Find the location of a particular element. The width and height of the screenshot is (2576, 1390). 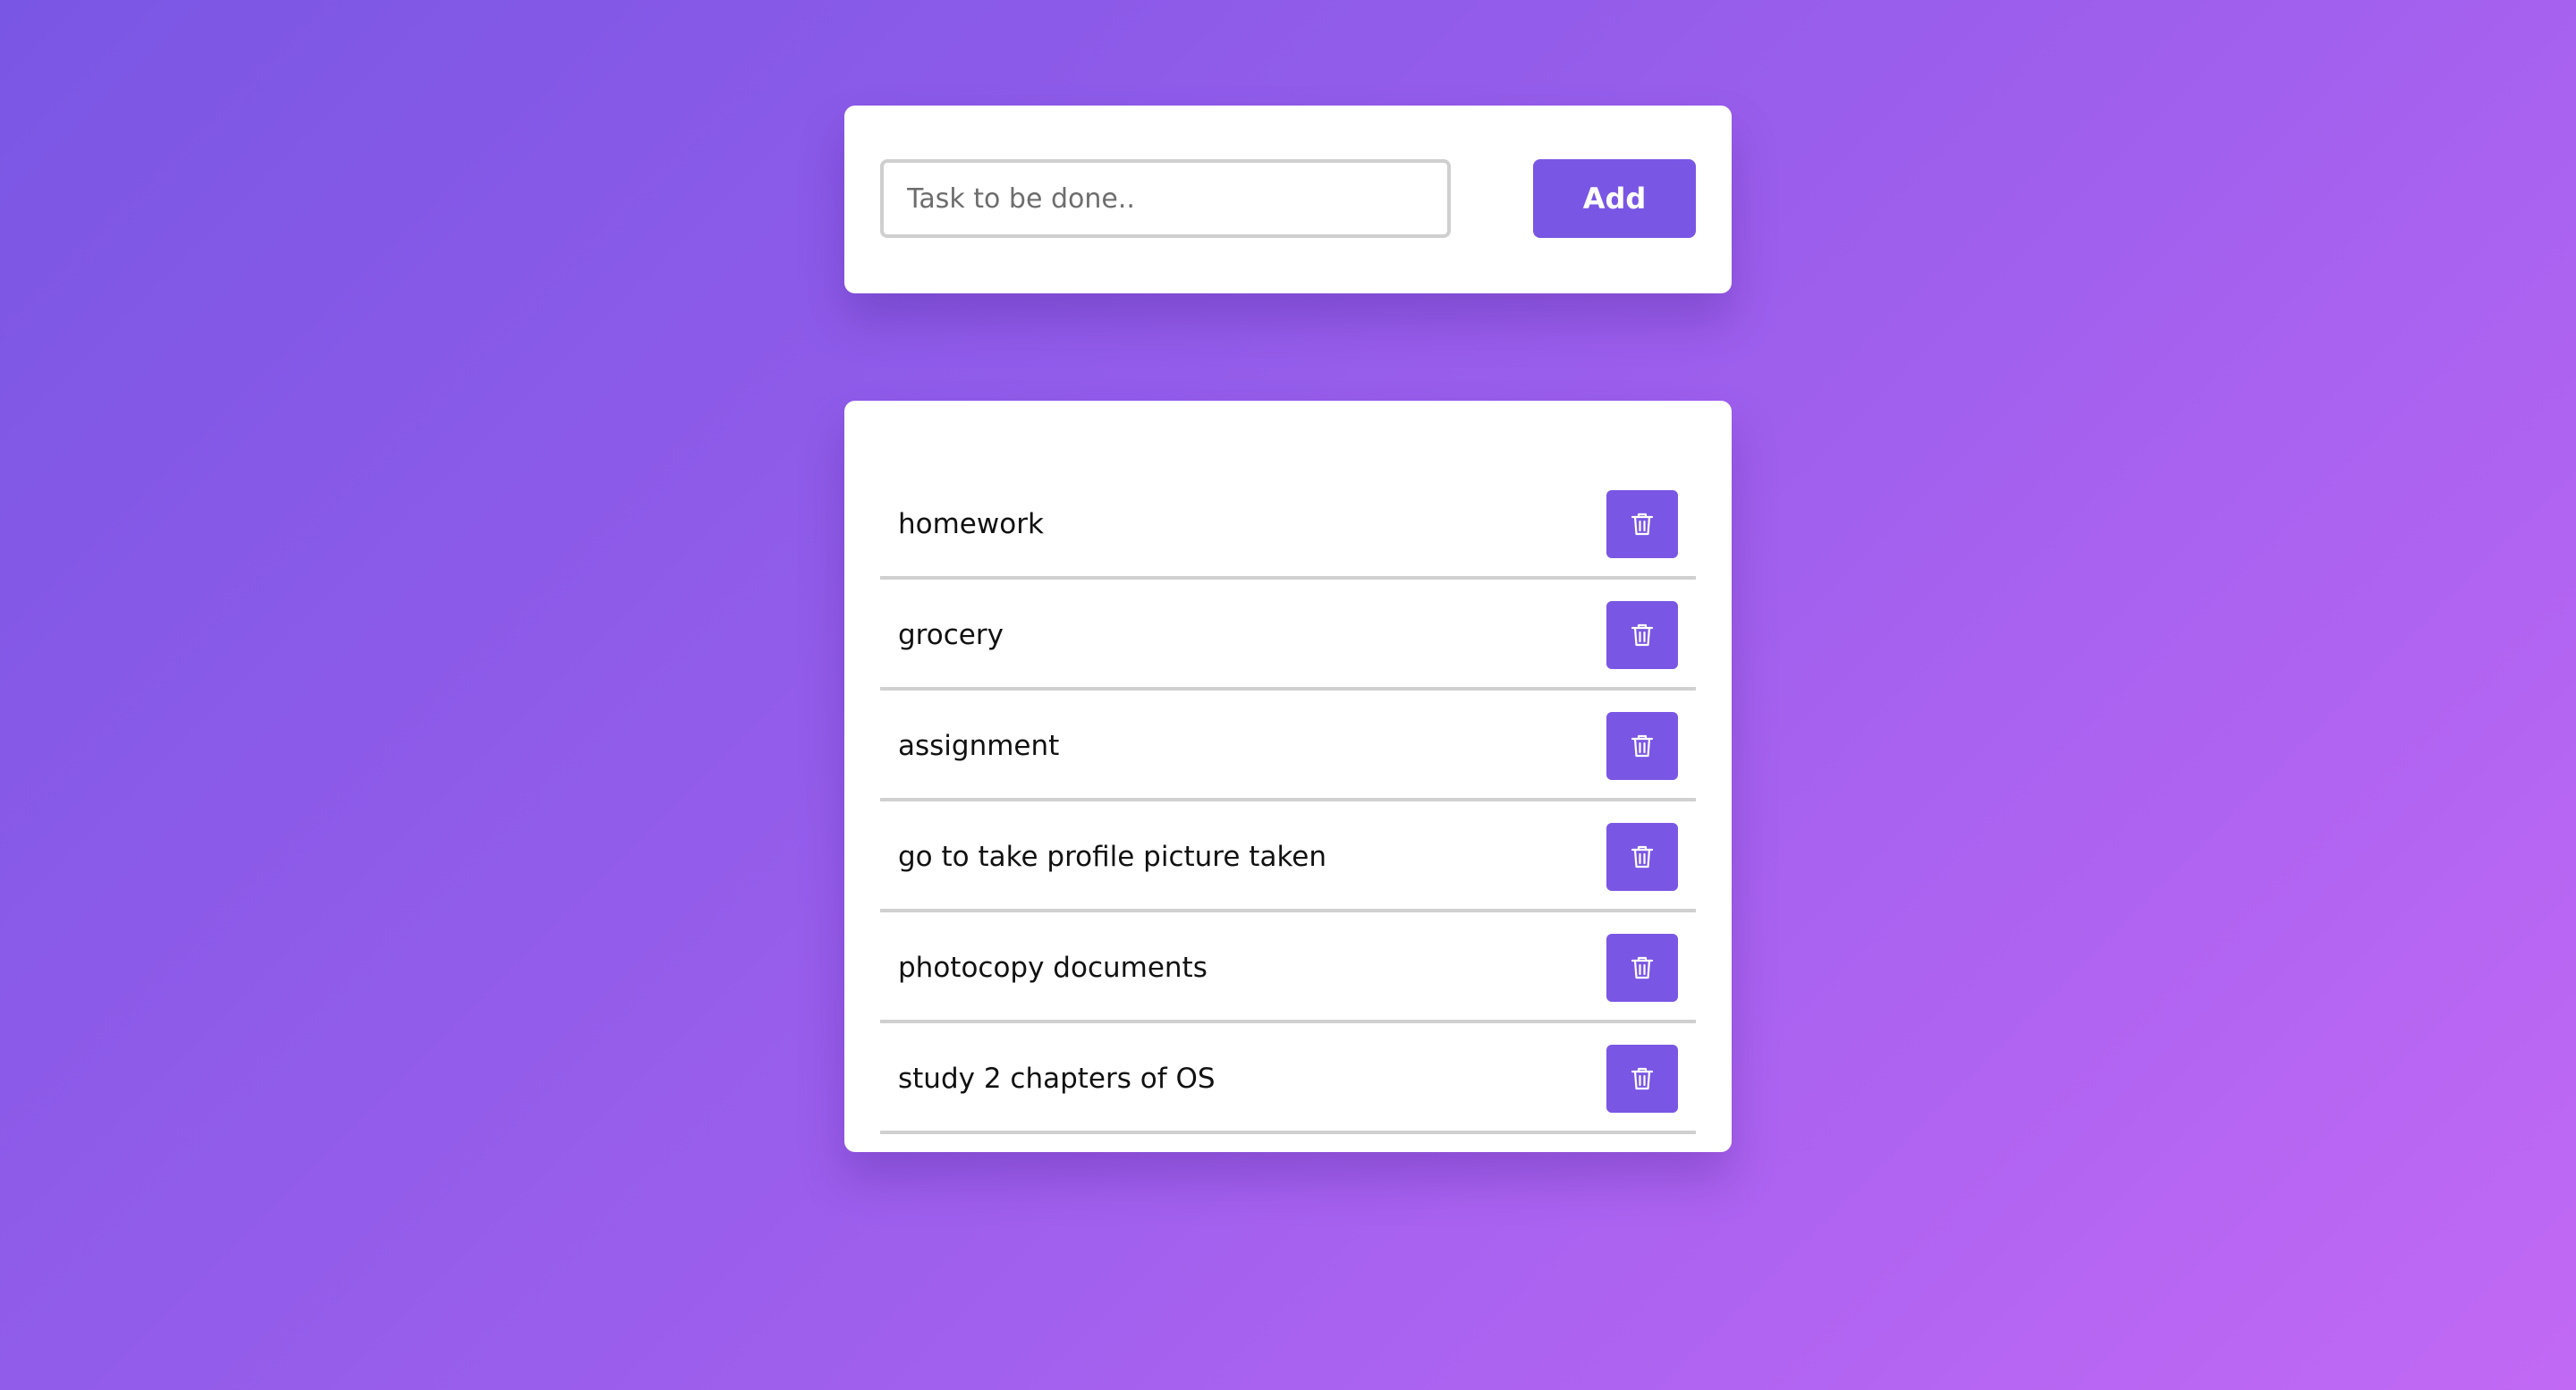

task-input is located at coordinates (1165, 198).